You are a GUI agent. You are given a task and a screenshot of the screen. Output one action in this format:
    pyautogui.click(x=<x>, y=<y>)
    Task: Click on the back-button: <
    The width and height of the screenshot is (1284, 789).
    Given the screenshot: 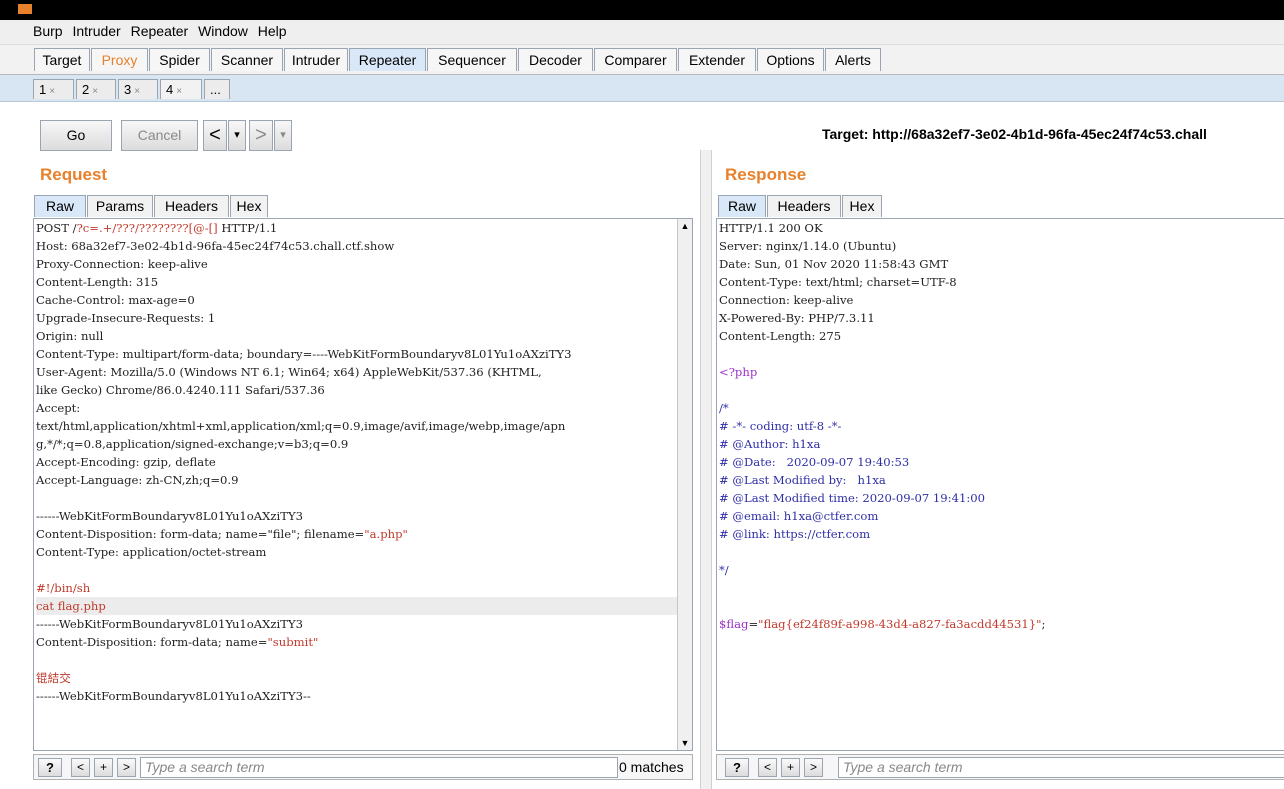 What is the action you would take?
    pyautogui.click(x=215, y=135)
    